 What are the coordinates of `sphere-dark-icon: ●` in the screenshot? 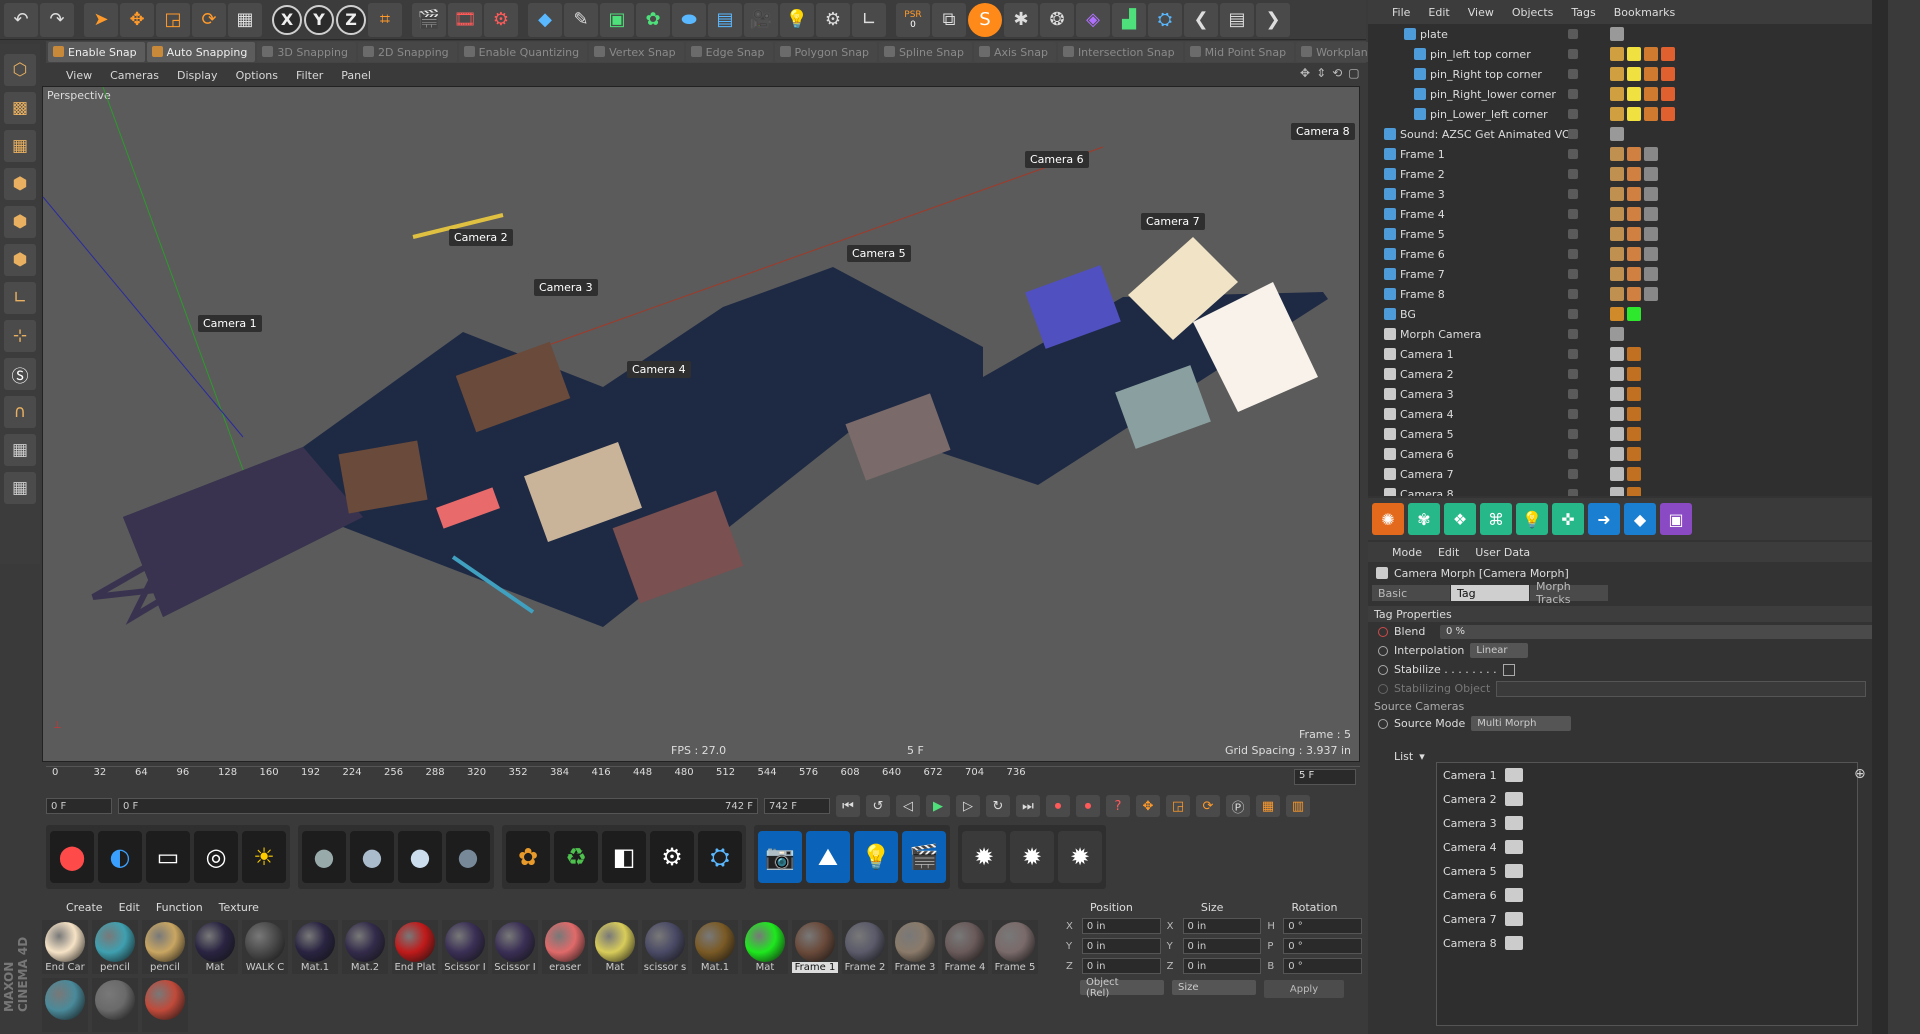 It's located at (468, 857).